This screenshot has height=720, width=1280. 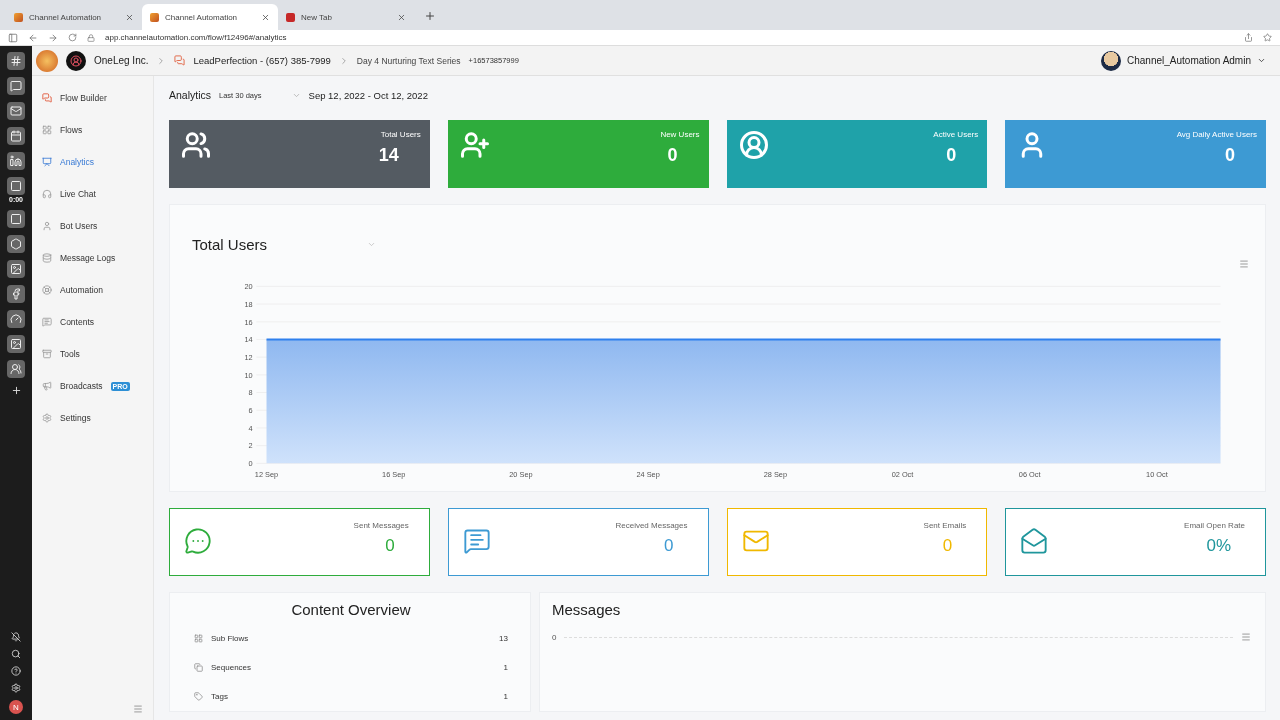 What do you see at coordinates (1029, 475) in the screenshot?
I see `axis-tick: 06 Oct` at bounding box center [1029, 475].